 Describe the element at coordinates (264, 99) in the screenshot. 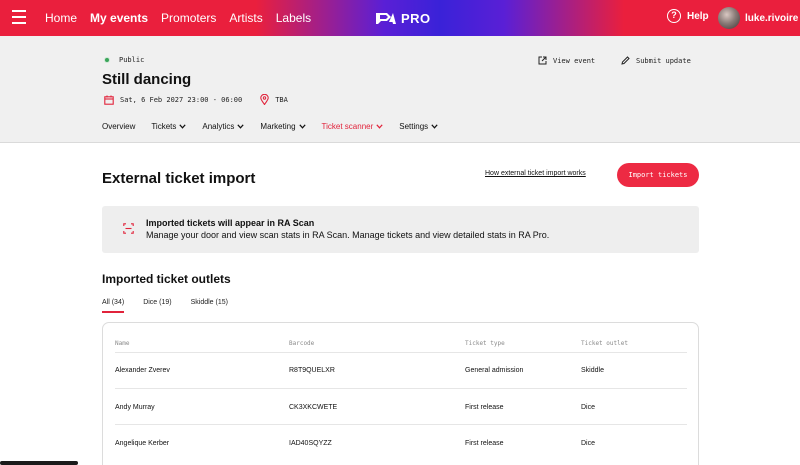

I see `location-pin-icon` at that location.